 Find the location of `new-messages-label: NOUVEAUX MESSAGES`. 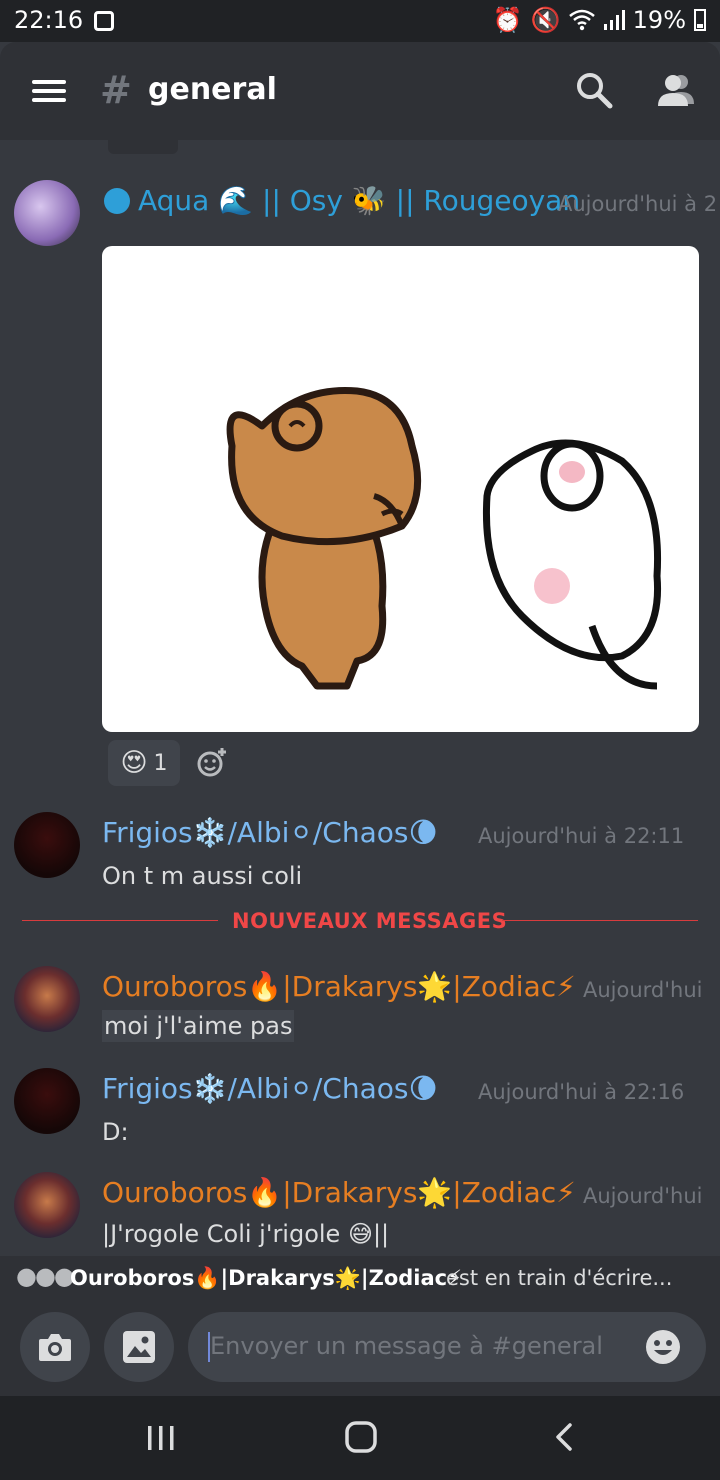

new-messages-label: NOUVEAUX MESSAGES is located at coordinates (370, 921).